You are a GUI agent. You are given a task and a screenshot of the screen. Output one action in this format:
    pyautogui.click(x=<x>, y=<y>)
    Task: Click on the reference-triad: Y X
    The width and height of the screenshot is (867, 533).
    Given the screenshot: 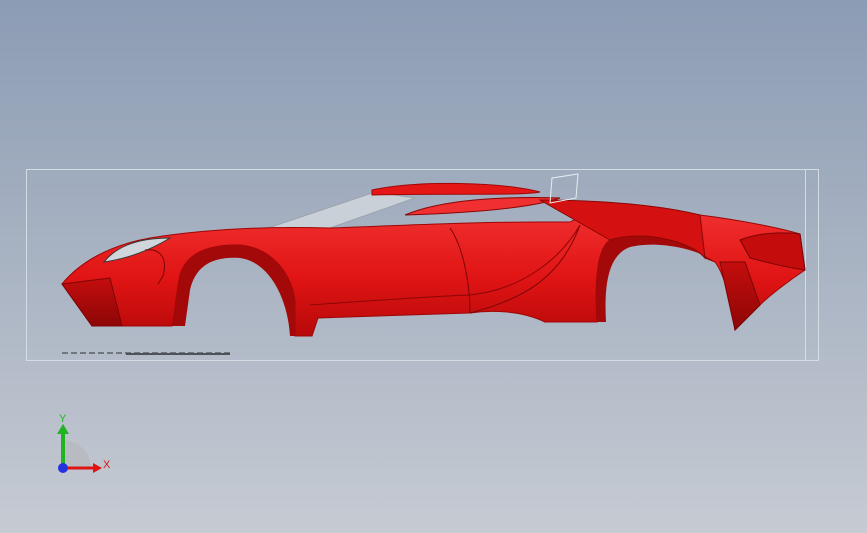 What is the action you would take?
    pyautogui.click(x=85, y=445)
    